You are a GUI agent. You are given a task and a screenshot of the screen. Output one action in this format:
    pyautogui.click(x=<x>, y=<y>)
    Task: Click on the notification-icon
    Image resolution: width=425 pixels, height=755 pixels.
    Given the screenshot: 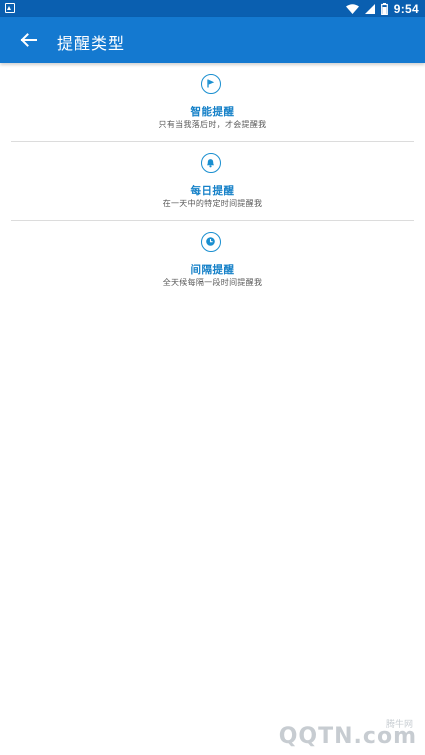 What is the action you would take?
    pyautogui.click(x=10, y=8)
    